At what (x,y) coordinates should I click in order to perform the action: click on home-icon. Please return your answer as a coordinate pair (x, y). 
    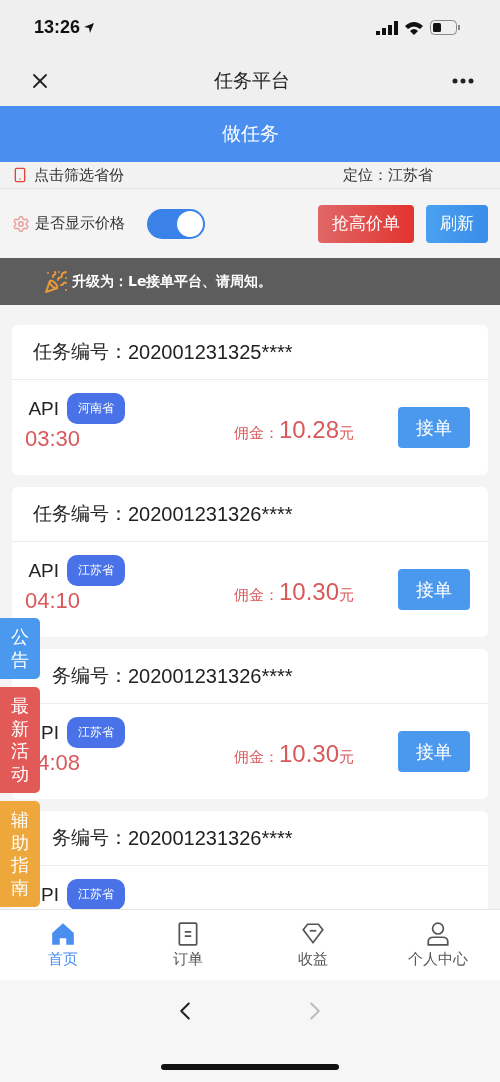
    Looking at the image, I should click on (62, 934).